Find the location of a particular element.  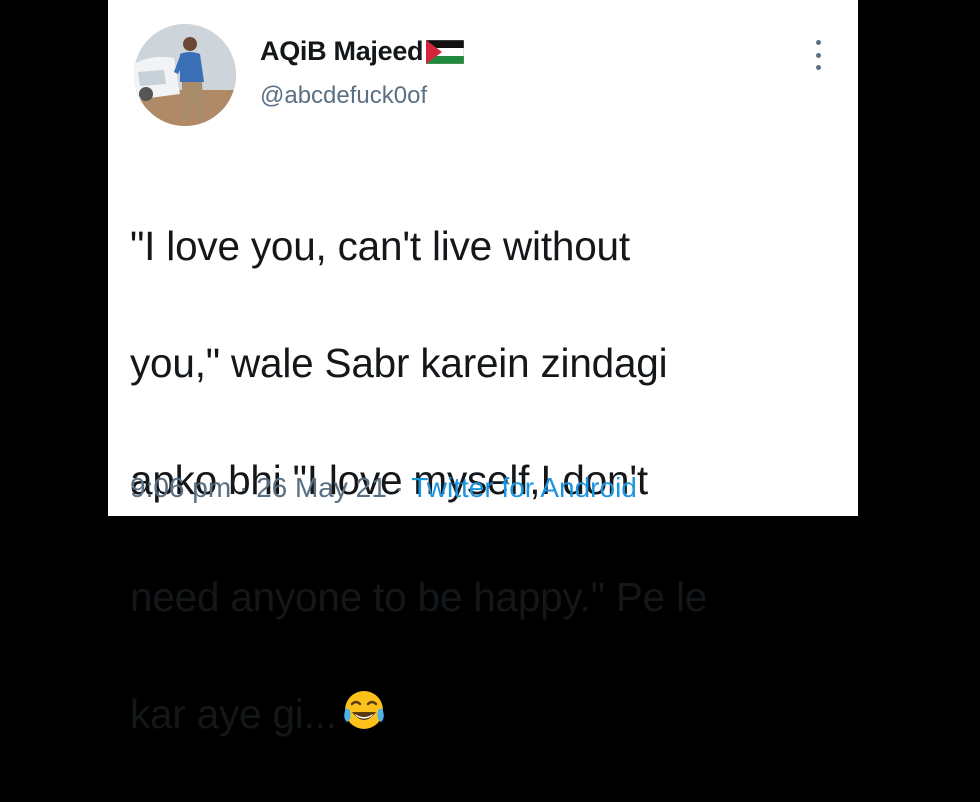

author-row: AQiB Majeed is located at coordinates (362, 51).